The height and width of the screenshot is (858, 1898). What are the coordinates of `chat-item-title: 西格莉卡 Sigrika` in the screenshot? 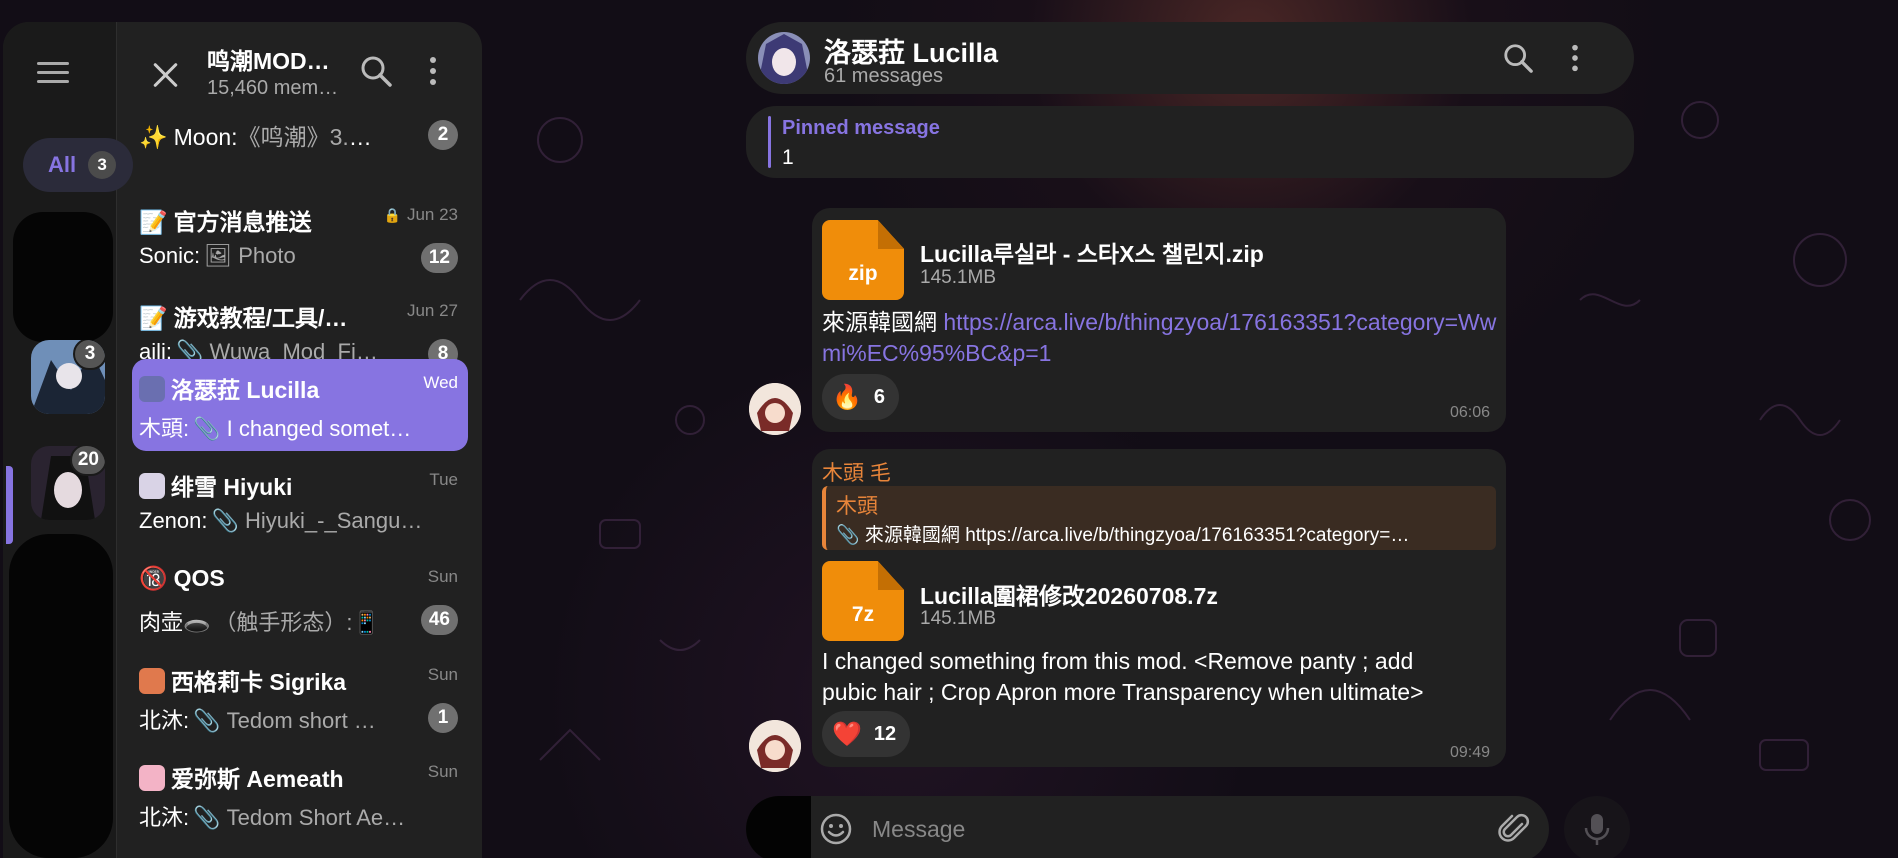 It's located at (259, 682).